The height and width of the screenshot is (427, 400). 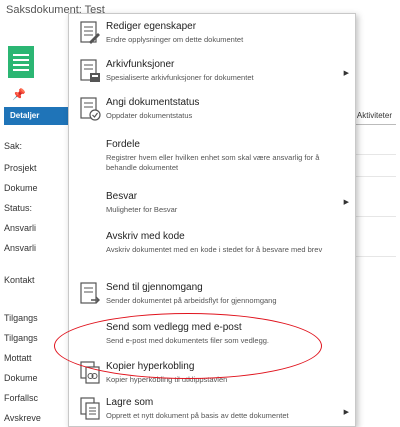 I want to click on pin-icon: 📌, so click(x=19, y=94).